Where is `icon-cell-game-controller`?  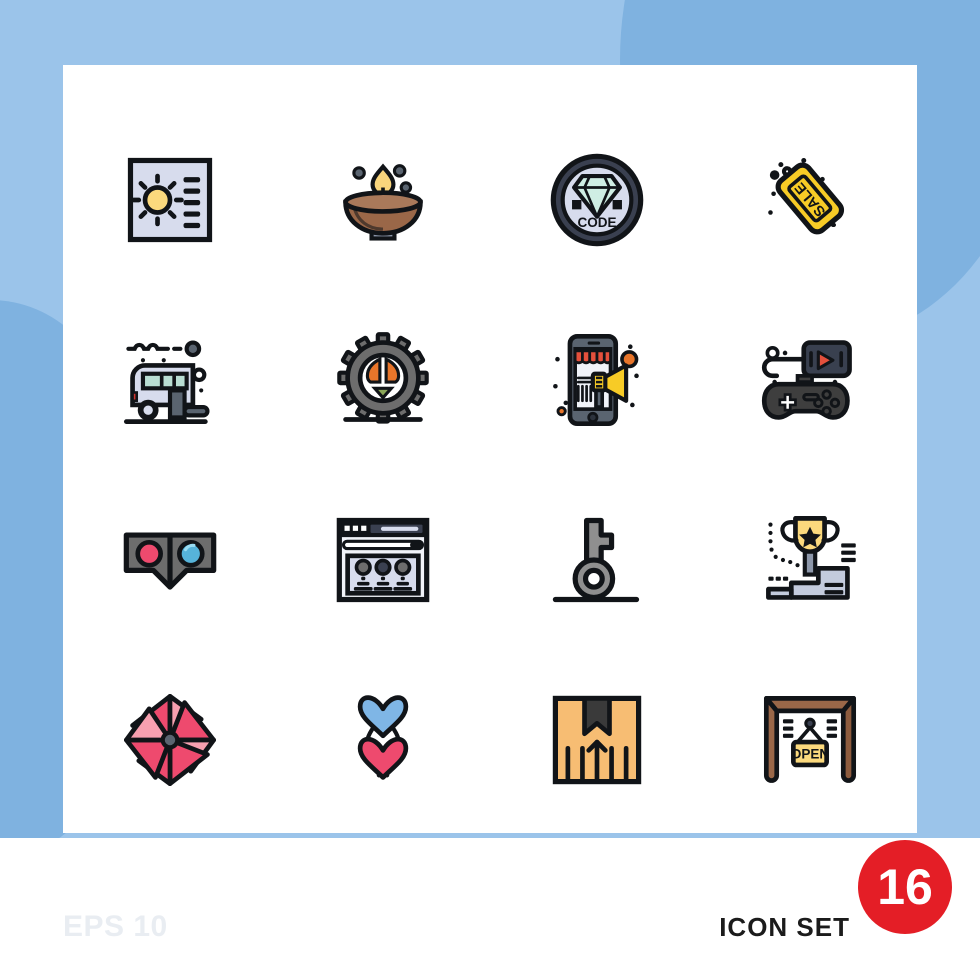 icon-cell-game-controller is located at coordinates (811, 380).